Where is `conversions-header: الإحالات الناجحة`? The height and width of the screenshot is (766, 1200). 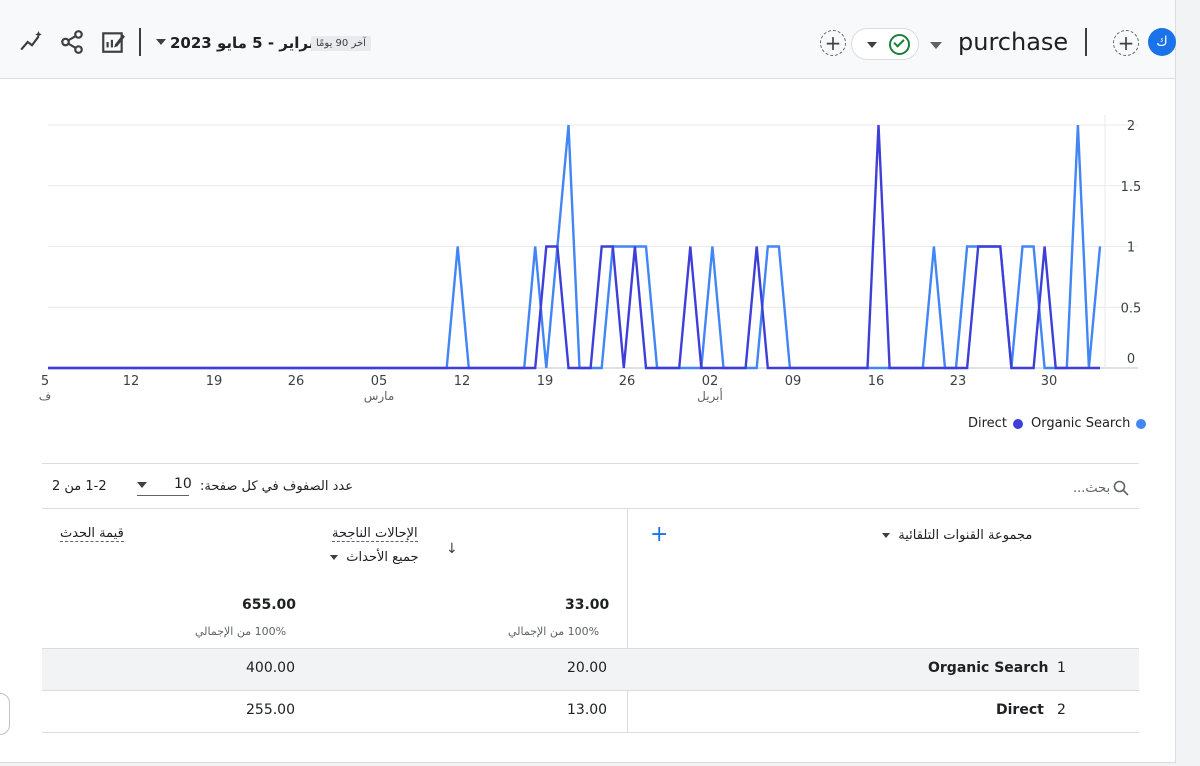
conversions-header: الإحالات الناجحة is located at coordinates (375, 534).